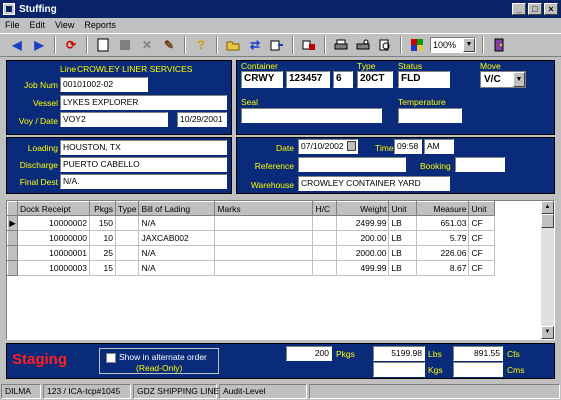  I want to click on column-weight: Weight, so click(363, 208).